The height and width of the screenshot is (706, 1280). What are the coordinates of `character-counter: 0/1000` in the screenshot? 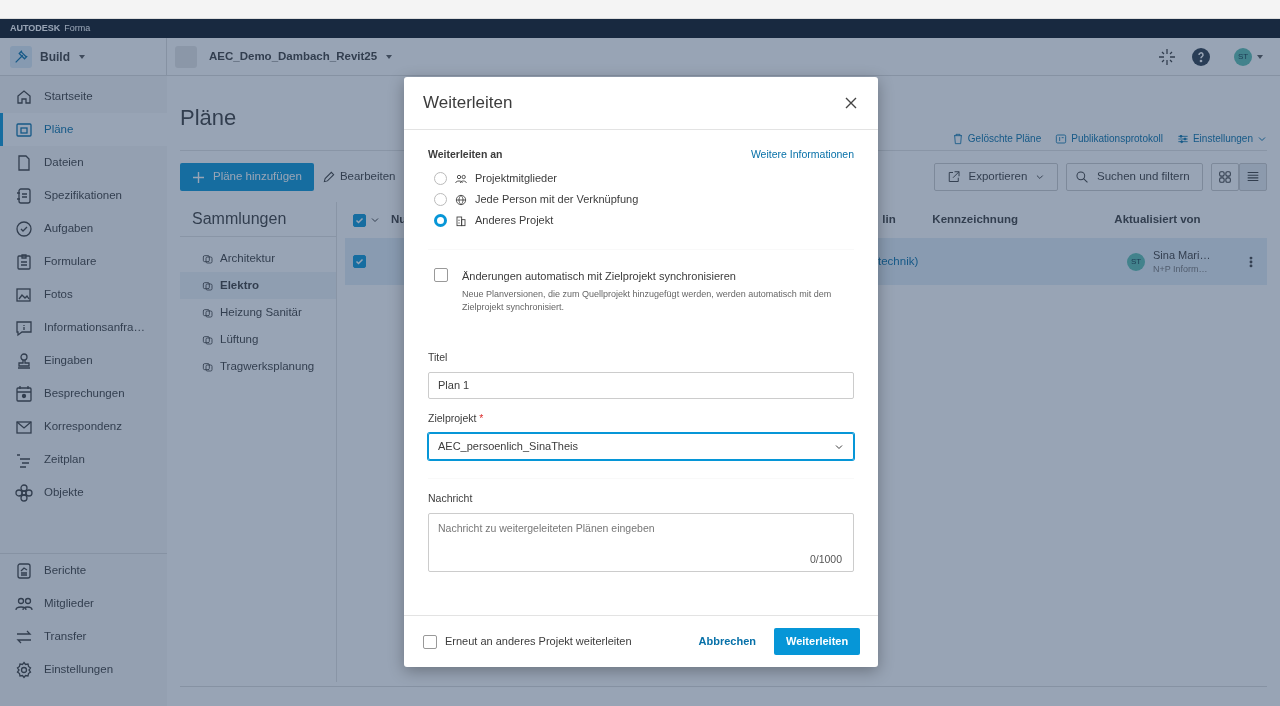 It's located at (825, 559).